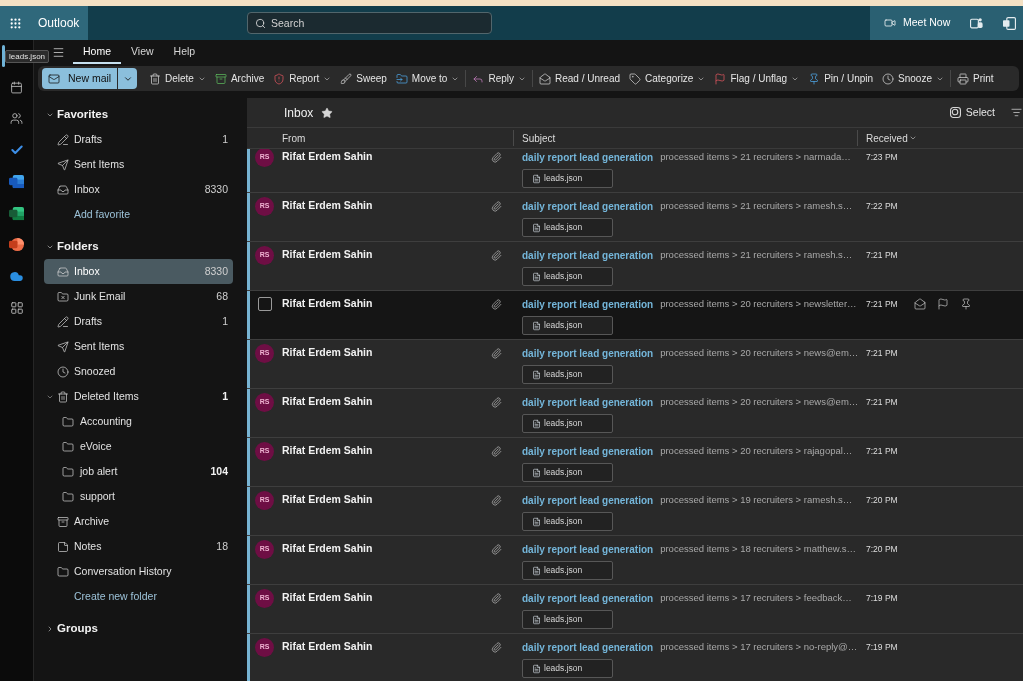 The width and height of the screenshot is (1023, 681). What do you see at coordinates (184, 52) in the screenshot?
I see `ribbon-tab: Help` at bounding box center [184, 52].